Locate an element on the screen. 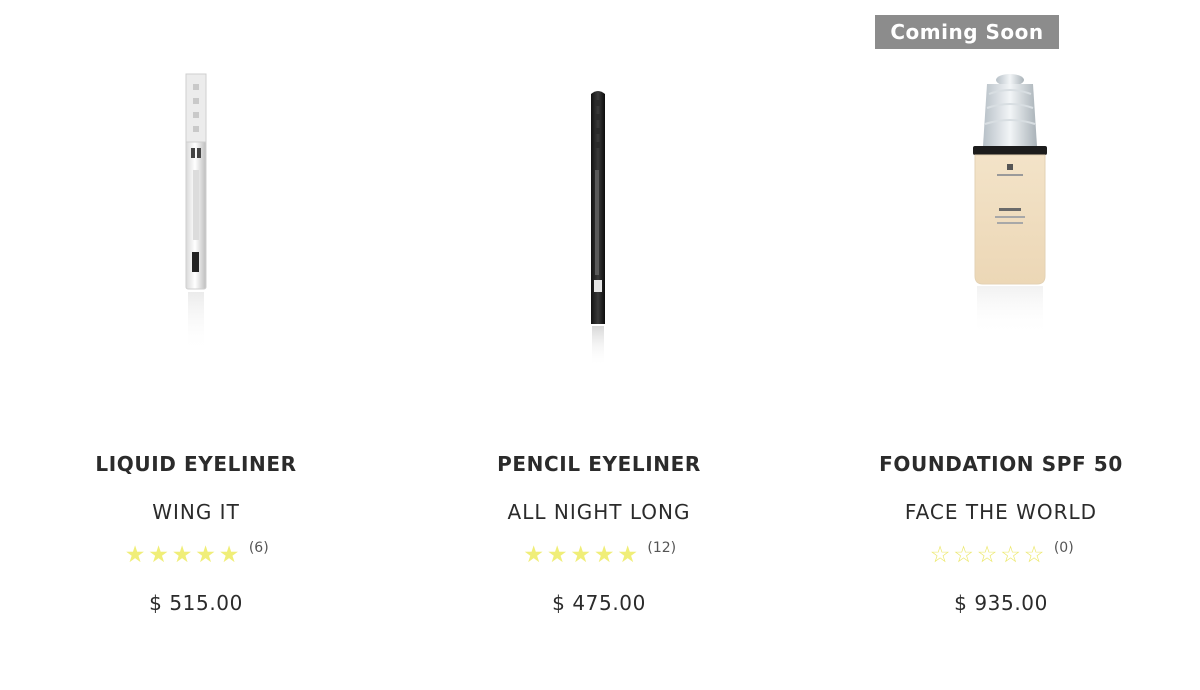 The image size is (1200, 690). pencil-eyeliner-icon is located at coordinates (598, 228).